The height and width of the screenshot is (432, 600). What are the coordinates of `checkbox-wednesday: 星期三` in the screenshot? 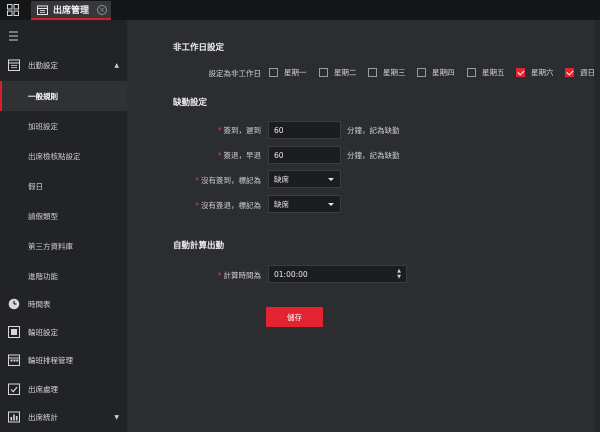 It's located at (387, 72).